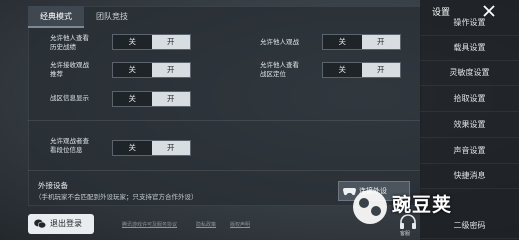  I want to click on region-info-label: 战区信息显示, so click(69, 98).